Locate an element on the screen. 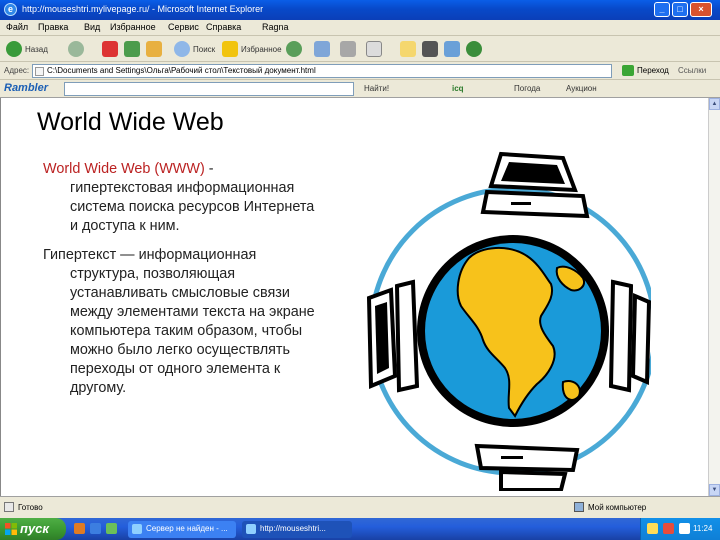 The height and width of the screenshot is (540, 720). paragraph-line: система поиска ресурсов Интернета is located at coordinates (192, 207).